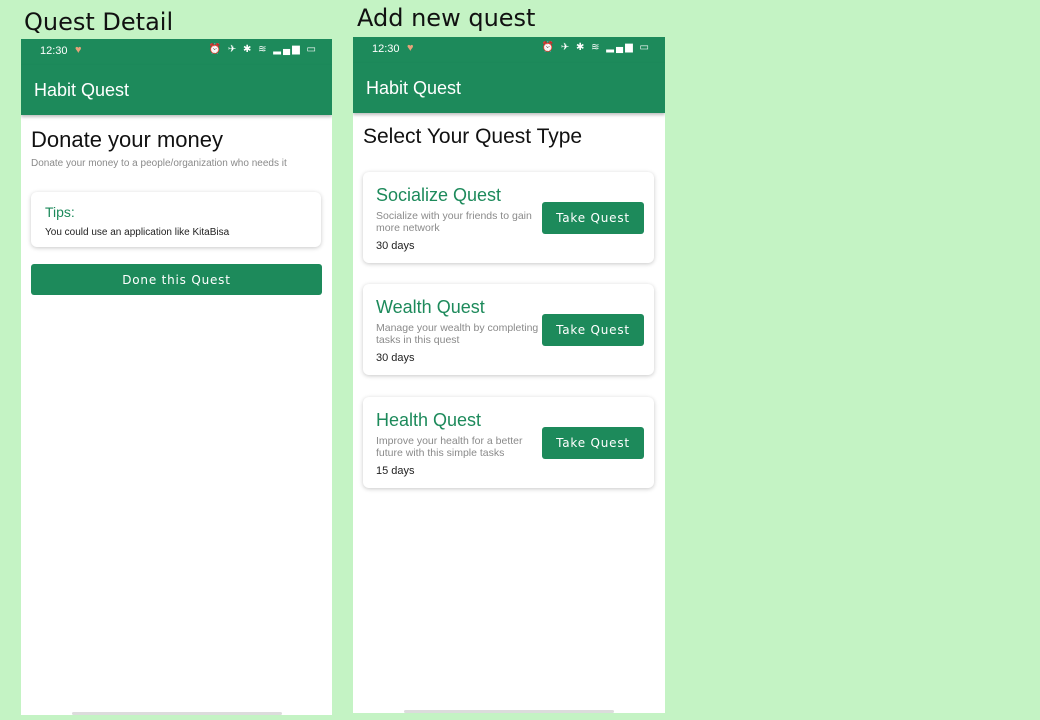 The height and width of the screenshot is (720, 1040). Describe the element at coordinates (429, 420) in the screenshot. I see `quest-card-title: Health Quest` at that location.